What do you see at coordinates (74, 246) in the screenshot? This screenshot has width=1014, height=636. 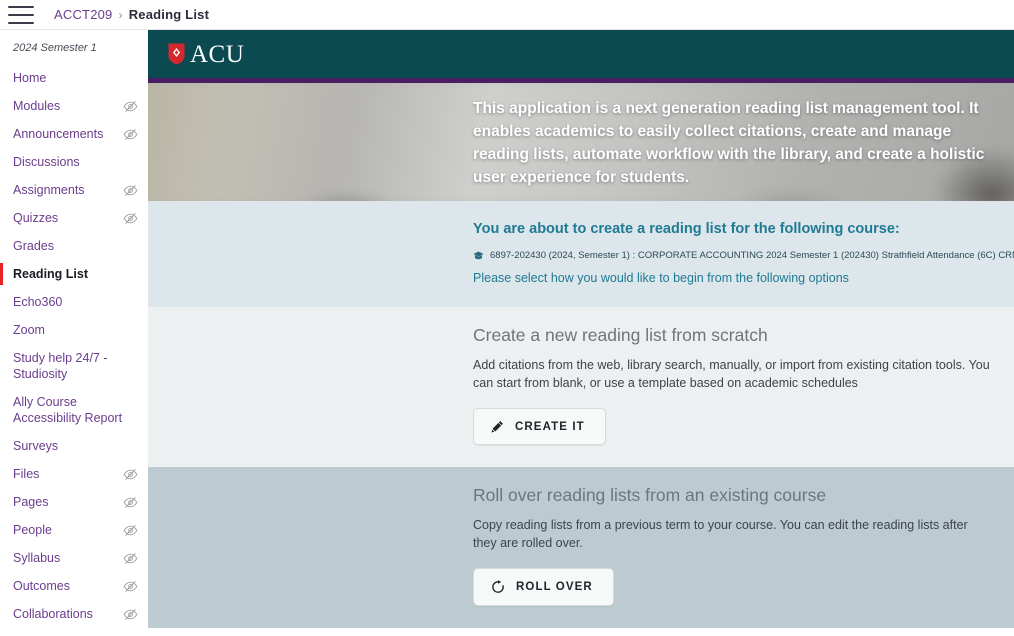 I see `sidebar-item-grades: Grades` at bounding box center [74, 246].